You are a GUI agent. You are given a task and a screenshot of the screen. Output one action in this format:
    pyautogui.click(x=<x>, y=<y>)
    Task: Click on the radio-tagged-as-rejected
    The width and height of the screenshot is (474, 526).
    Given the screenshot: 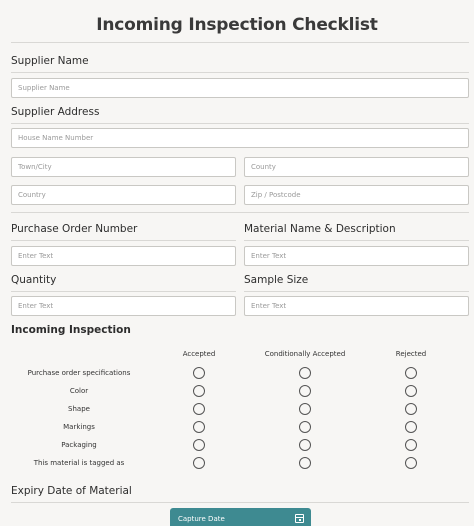 What is the action you would take?
    pyautogui.click(x=411, y=463)
    